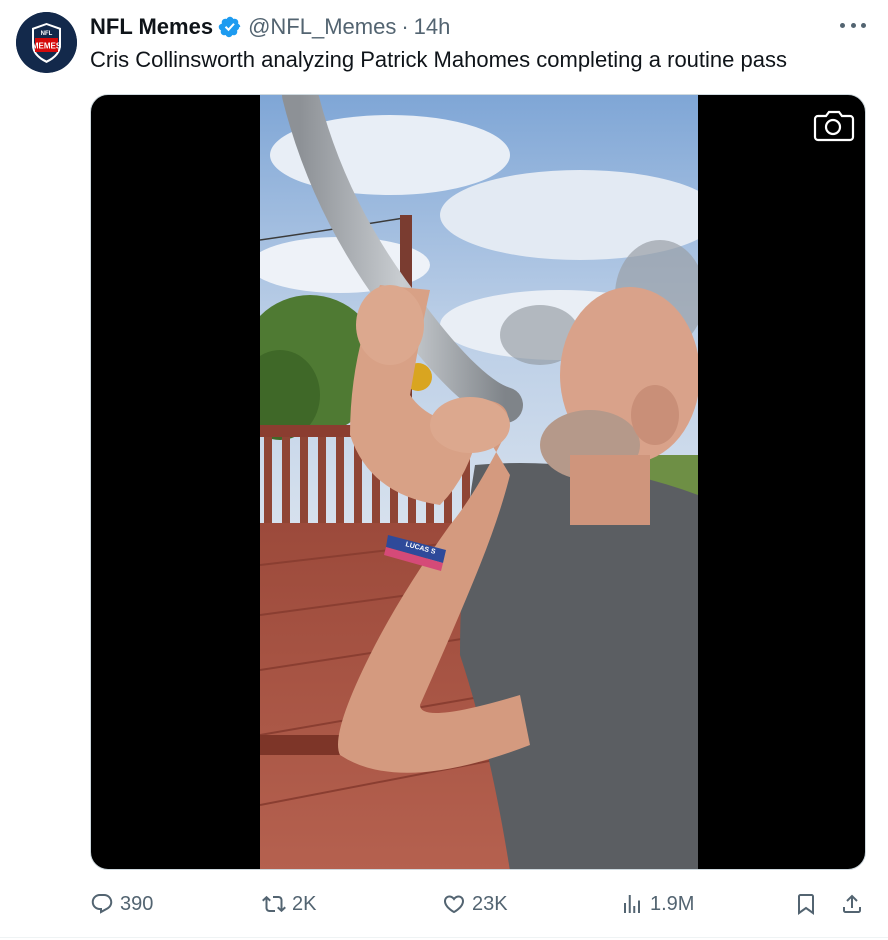 This screenshot has width=888, height=940. Describe the element at coordinates (151, 27) in the screenshot. I see `display-name: NFL Memes` at that location.